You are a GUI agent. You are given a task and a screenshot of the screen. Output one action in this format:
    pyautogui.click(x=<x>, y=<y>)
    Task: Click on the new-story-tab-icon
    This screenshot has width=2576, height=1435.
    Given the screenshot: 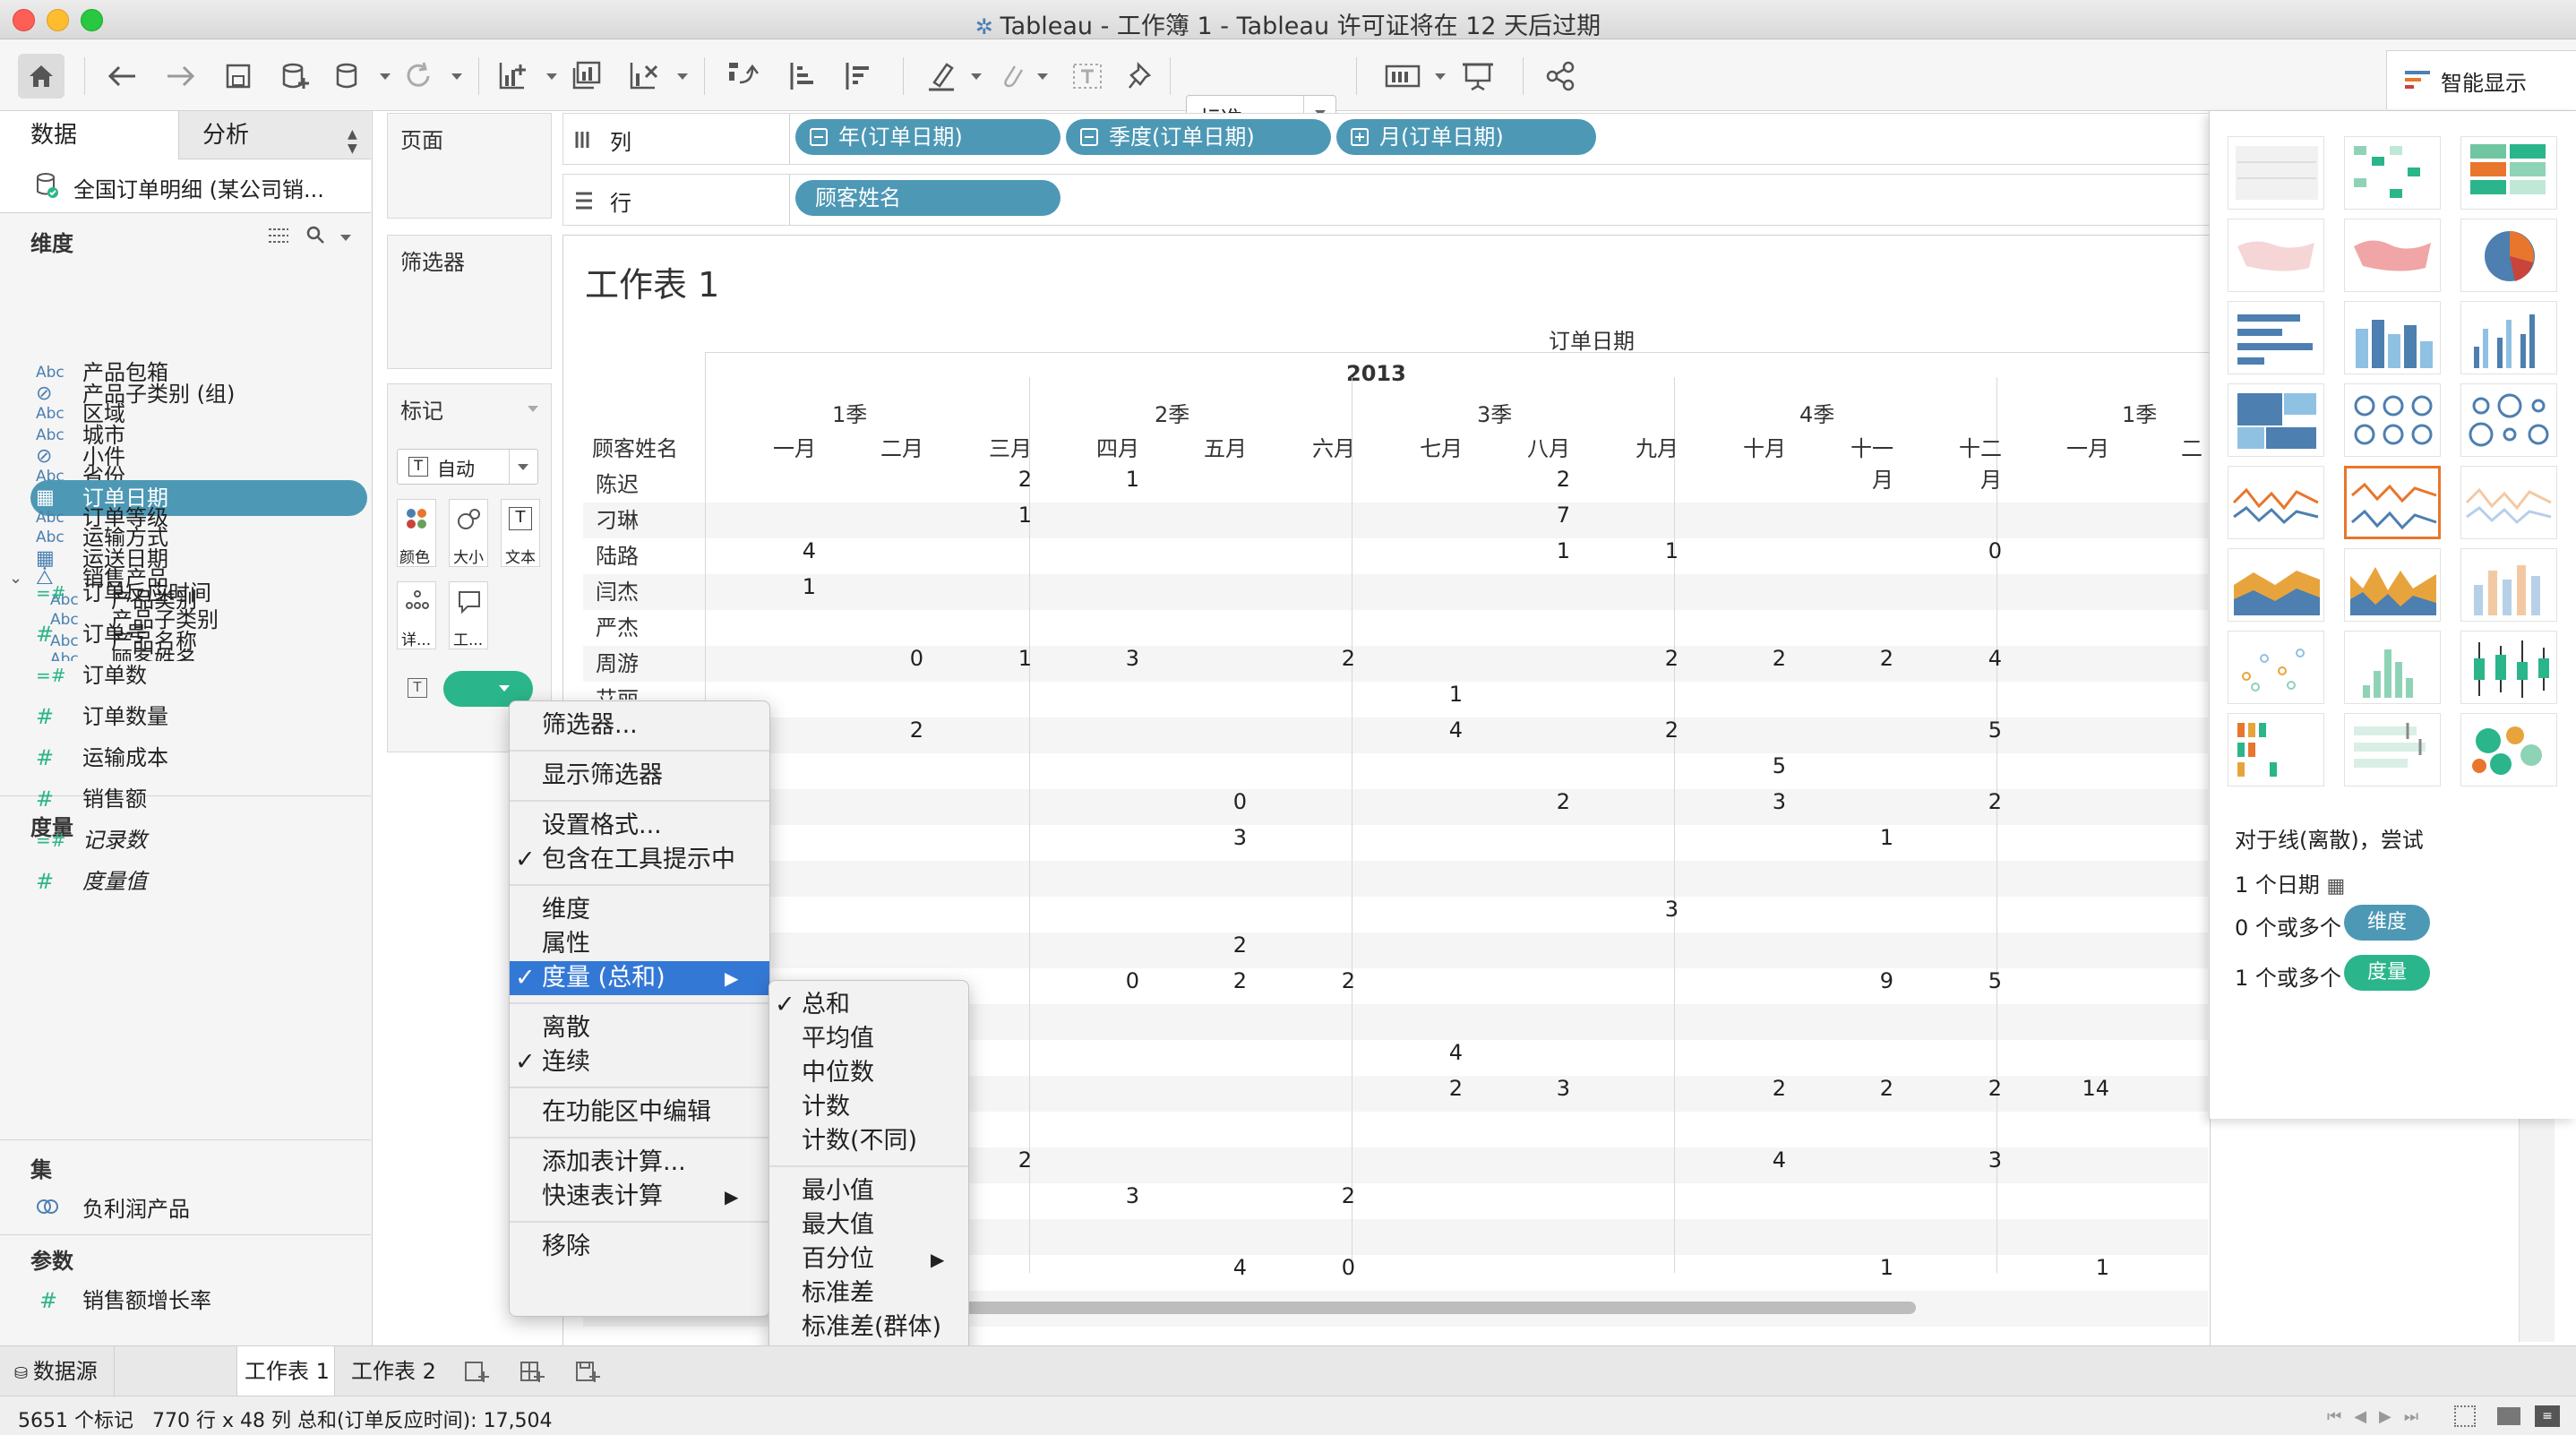 What is the action you would take?
    pyautogui.click(x=587, y=1371)
    